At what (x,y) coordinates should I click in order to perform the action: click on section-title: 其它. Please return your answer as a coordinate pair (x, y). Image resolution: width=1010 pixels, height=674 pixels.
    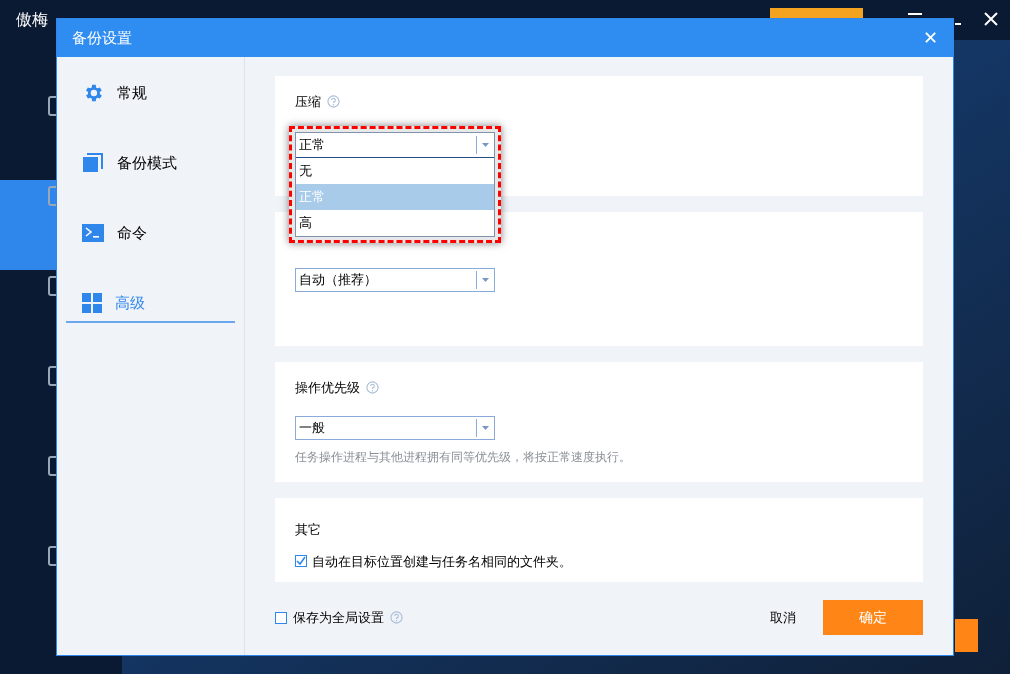
    Looking at the image, I should click on (308, 530).